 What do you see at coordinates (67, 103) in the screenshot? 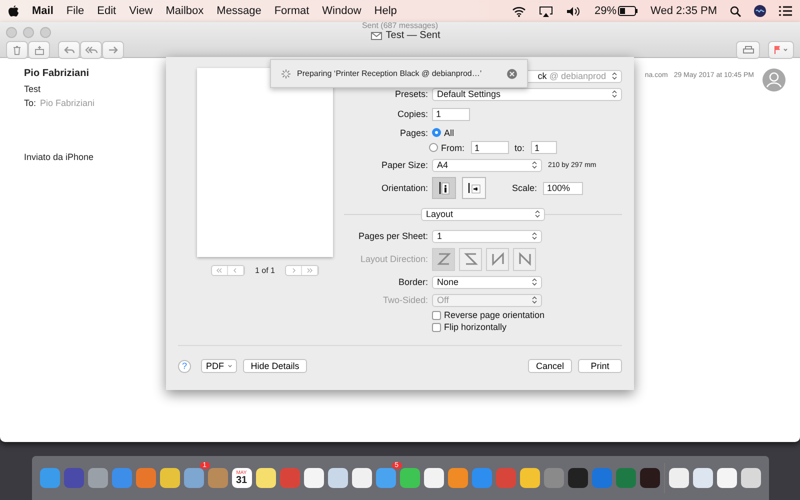
I see `recipient-name: Pio Fabriziani` at bounding box center [67, 103].